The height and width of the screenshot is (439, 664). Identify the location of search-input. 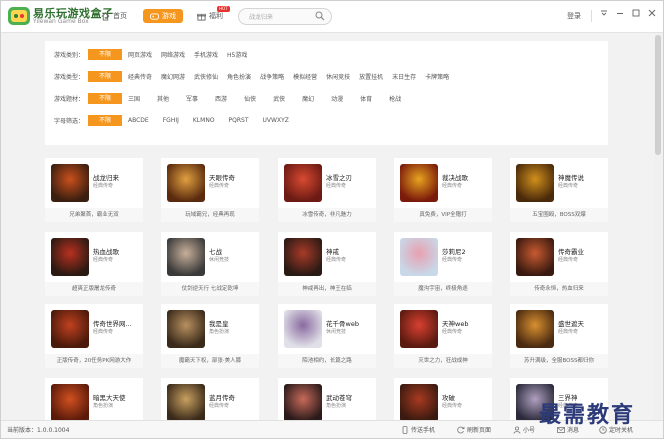
(281, 17).